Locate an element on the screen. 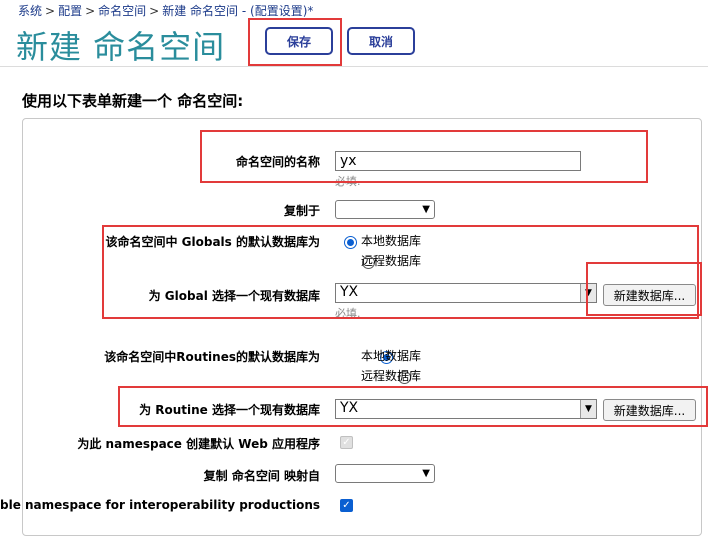 The height and width of the screenshot is (542, 708). breadcrumb: 系统 > 配置 > 命名空间 > 新建 命名空间 - (配置设置)* is located at coordinates (165, 10).